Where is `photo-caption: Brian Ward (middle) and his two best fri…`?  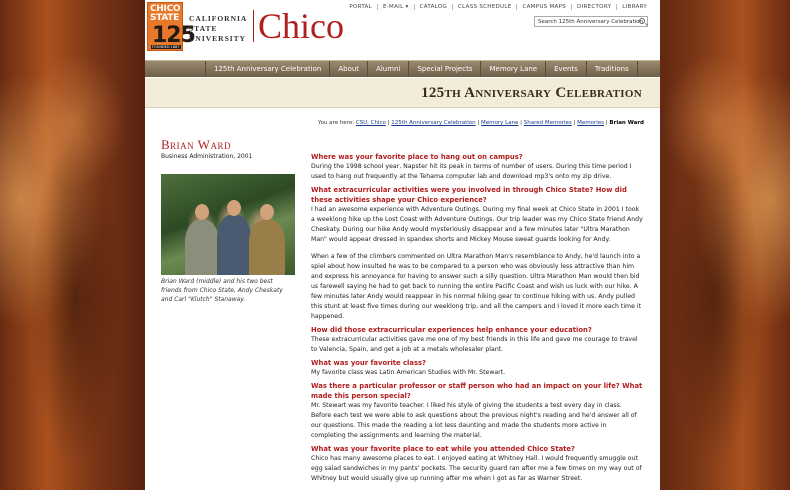 photo-caption: Brian Ward (middle) and his two best fri… is located at coordinates (222, 290).